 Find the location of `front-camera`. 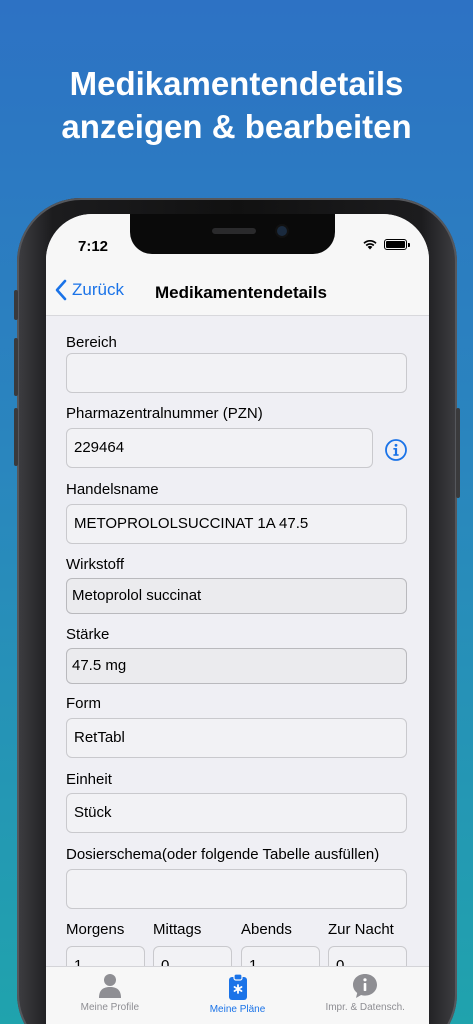

front-camera is located at coordinates (282, 231).